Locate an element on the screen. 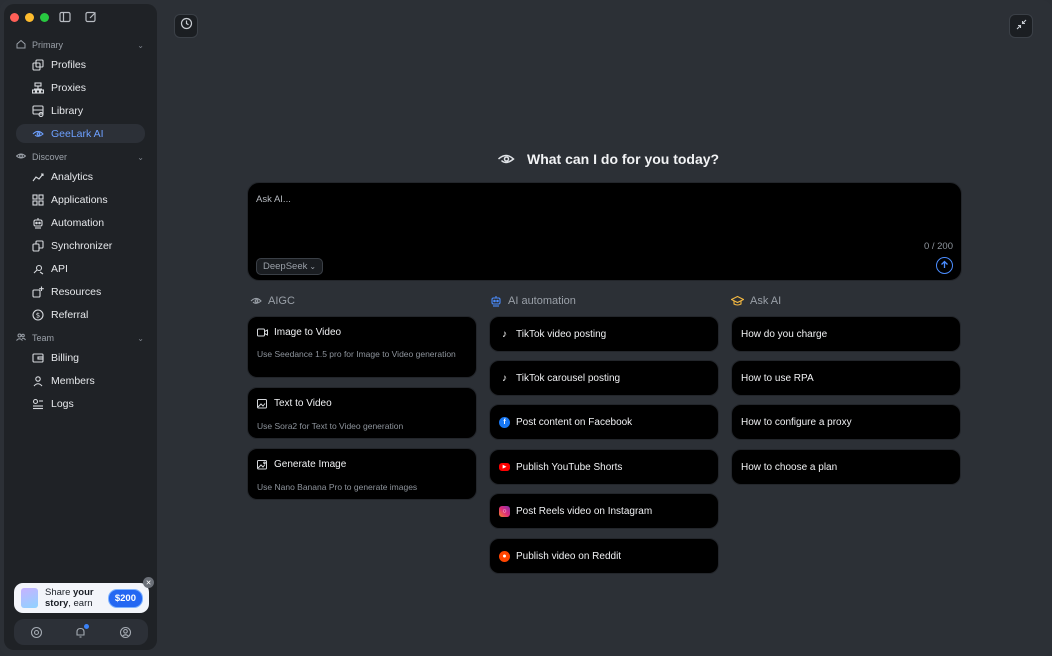 The height and width of the screenshot is (656, 1052). ask-ai-how-to-use-rpa: How to use RPA is located at coordinates (846, 378).